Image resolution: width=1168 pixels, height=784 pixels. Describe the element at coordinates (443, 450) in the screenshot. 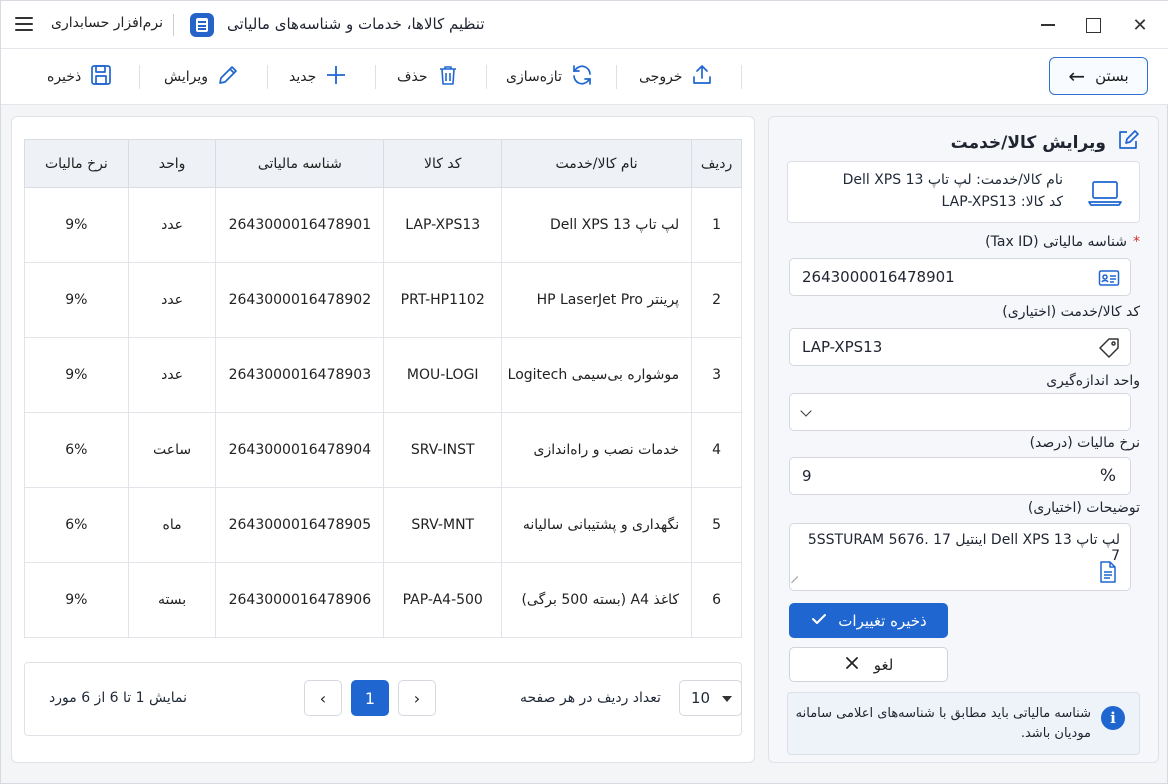

I see `cell-item-code: SRV-INST` at that location.